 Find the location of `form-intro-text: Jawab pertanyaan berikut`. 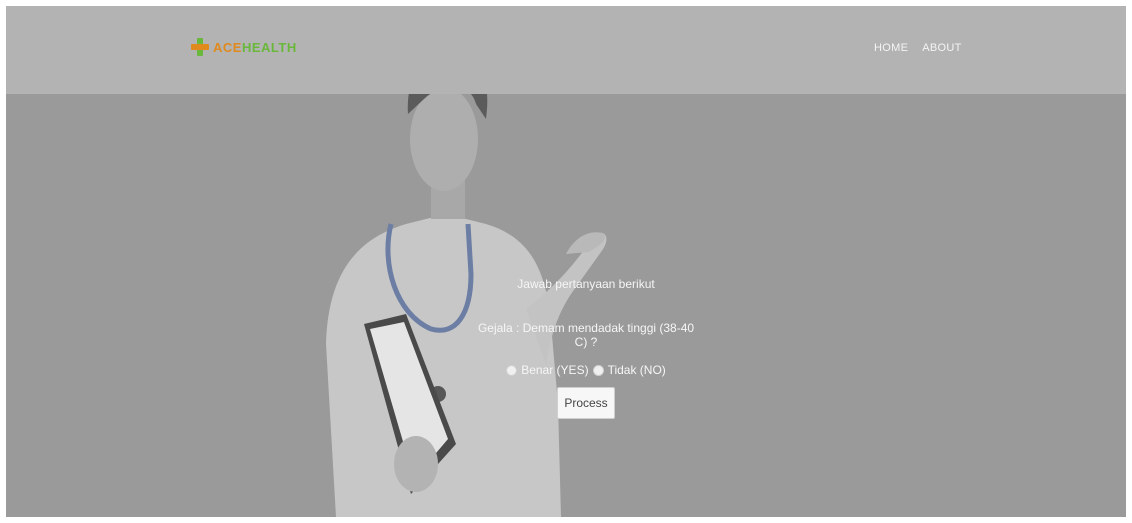

form-intro-text: Jawab pertanyaan berikut is located at coordinates (586, 284).